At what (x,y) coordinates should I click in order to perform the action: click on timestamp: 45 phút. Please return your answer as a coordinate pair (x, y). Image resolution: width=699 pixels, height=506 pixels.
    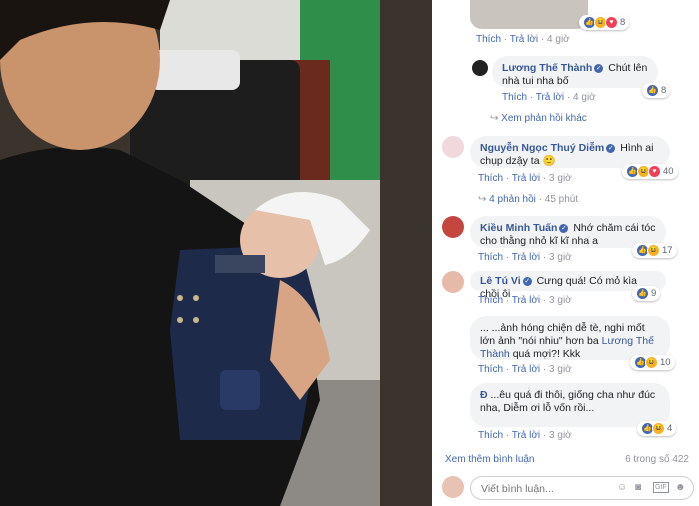
    Looking at the image, I should click on (561, 199).